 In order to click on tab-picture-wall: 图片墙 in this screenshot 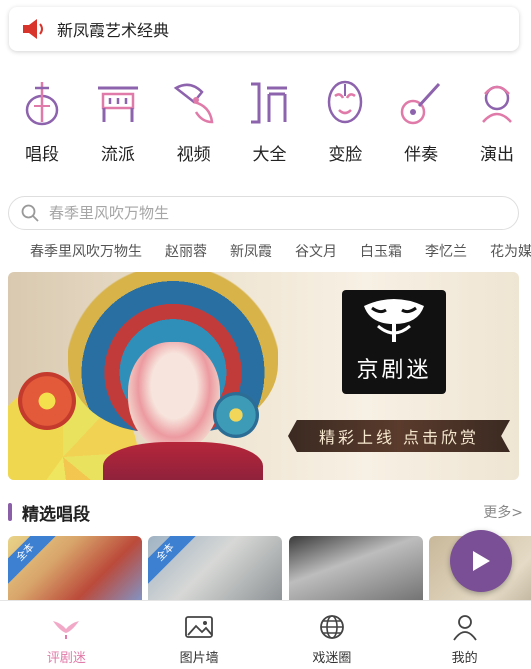, I will do `click(199, 635)`.